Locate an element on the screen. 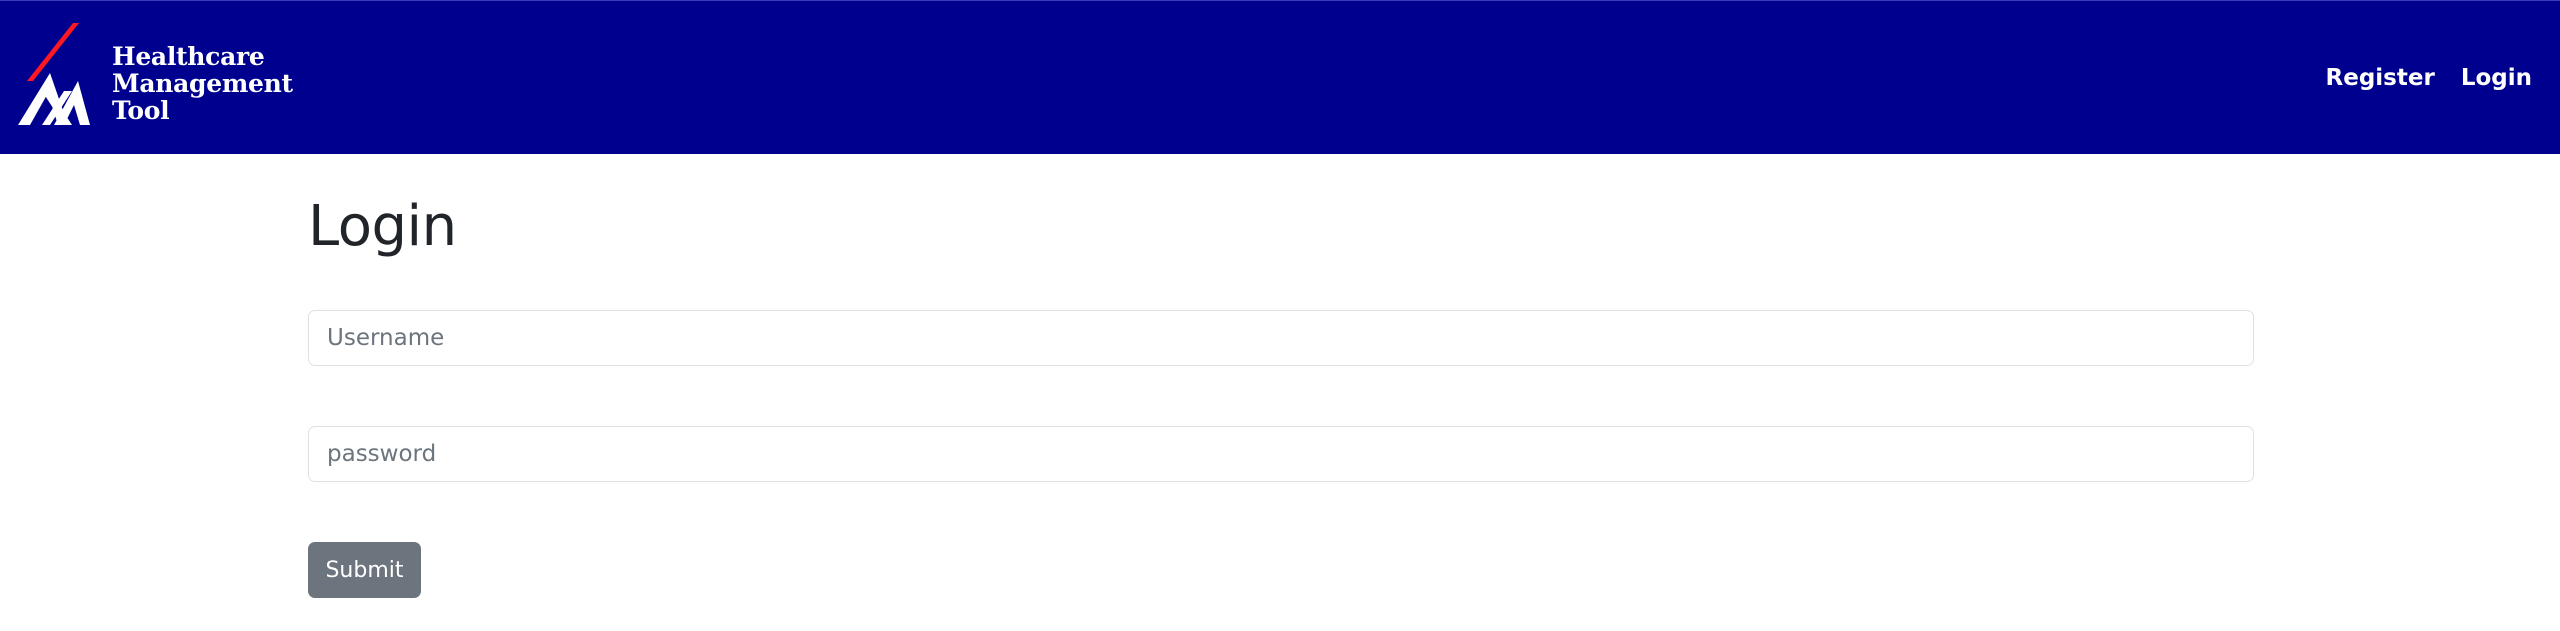 This screenshot has width=2560, height=631. axa-logo-icon is located at coordinates (54, 74).